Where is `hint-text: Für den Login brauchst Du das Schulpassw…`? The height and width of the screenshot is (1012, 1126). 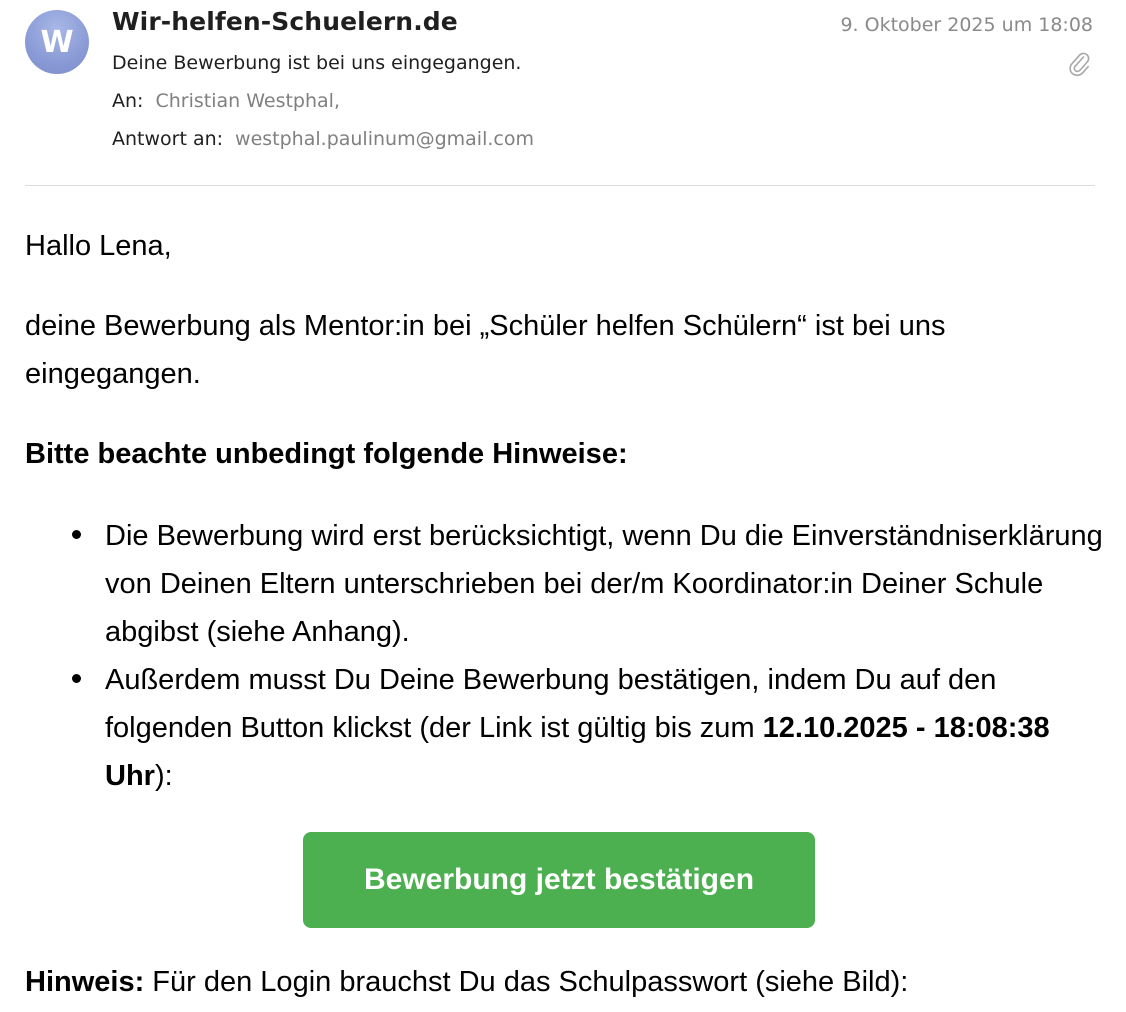 hint-text: Für den Login brauchst Du das Schulpassw… is located at coordinates (526, 982).